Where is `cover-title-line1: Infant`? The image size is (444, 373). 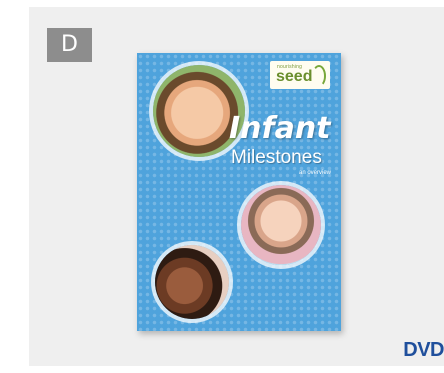 cover-title-line1: Infant is located at coordinates (280, 128).